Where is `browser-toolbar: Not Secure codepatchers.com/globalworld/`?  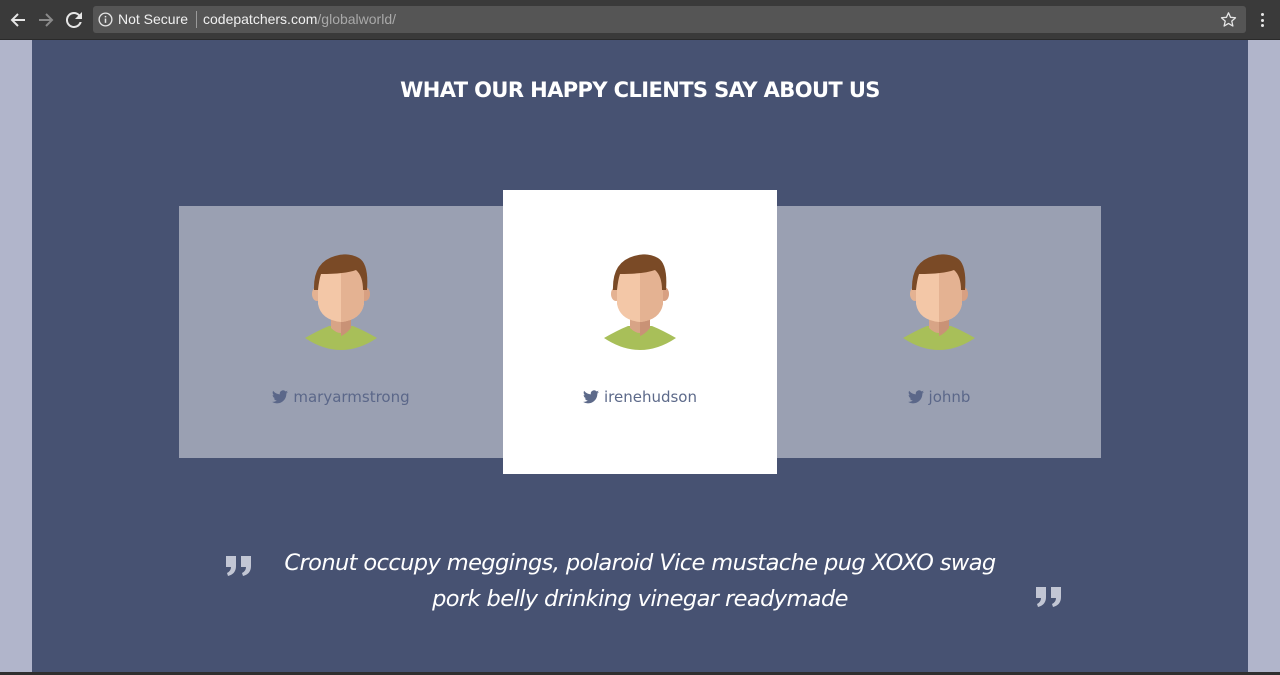 browser-toolbar: Not Secure codepatchers.com/globalworld/ is located at coordinates (640, 20).